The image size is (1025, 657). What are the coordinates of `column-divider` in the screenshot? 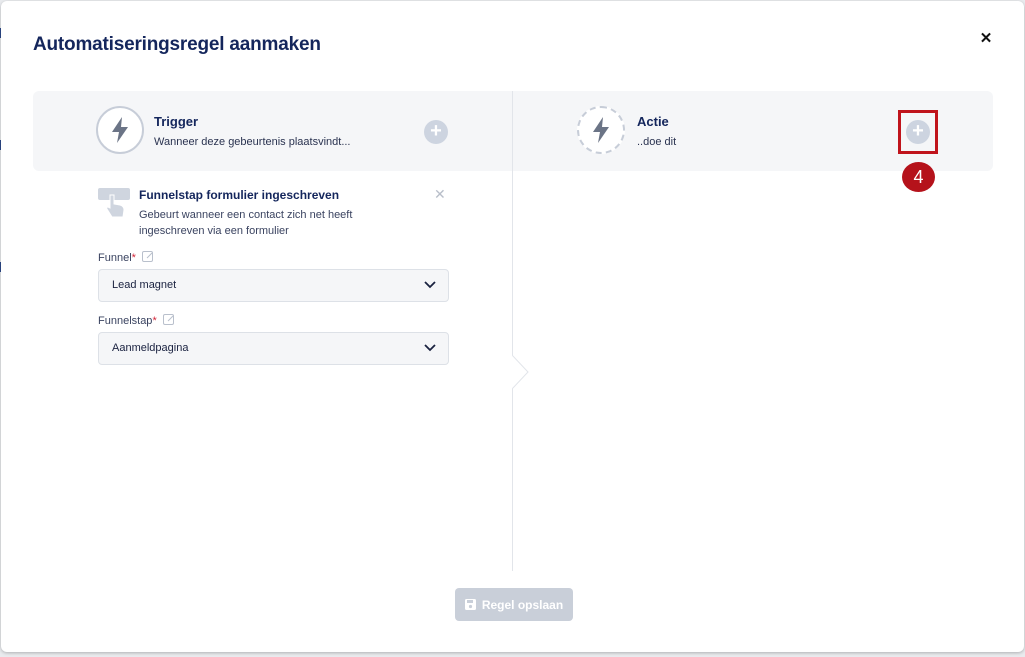 It's located at (512, 331).